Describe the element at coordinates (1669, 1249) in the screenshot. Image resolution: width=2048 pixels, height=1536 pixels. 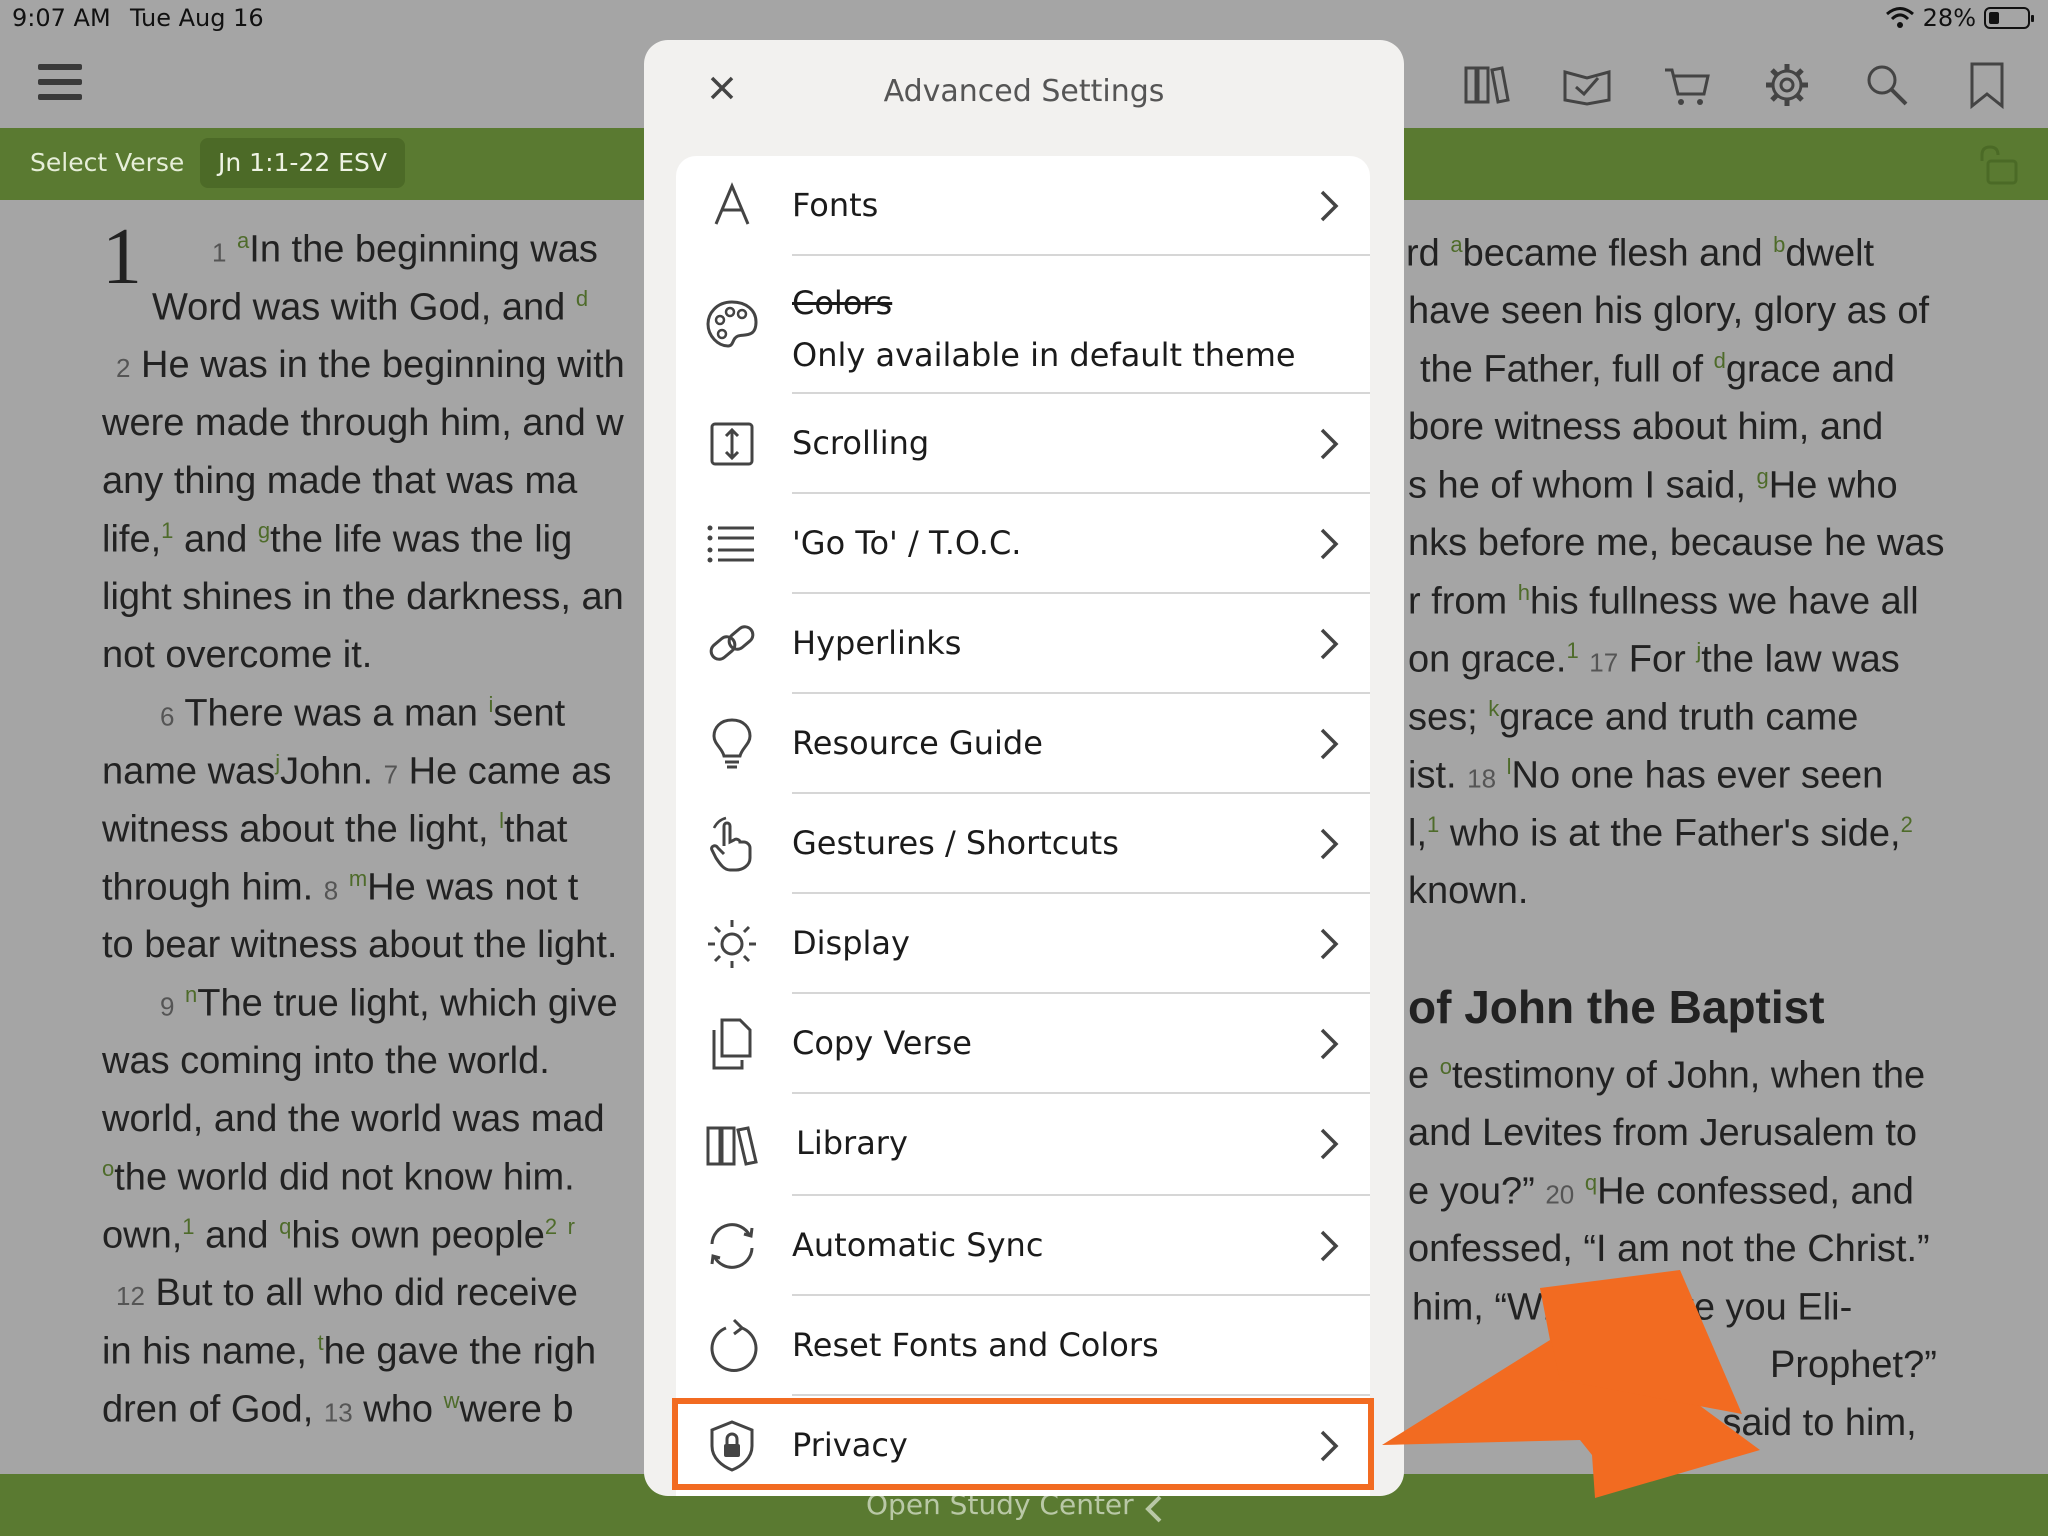
I see `right-line: onfessed, “I am not the Christ.”` at that location.